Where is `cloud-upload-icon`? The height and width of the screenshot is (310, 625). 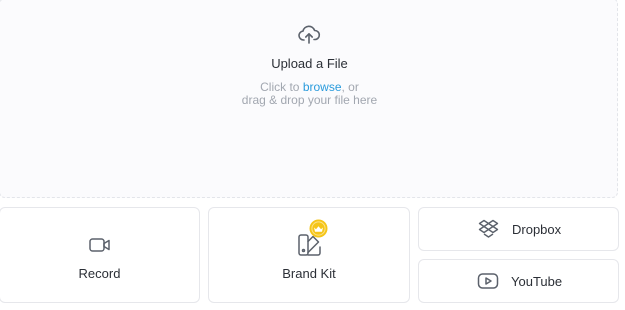 cloud-upload-icon is located at coordinates (309, 34).